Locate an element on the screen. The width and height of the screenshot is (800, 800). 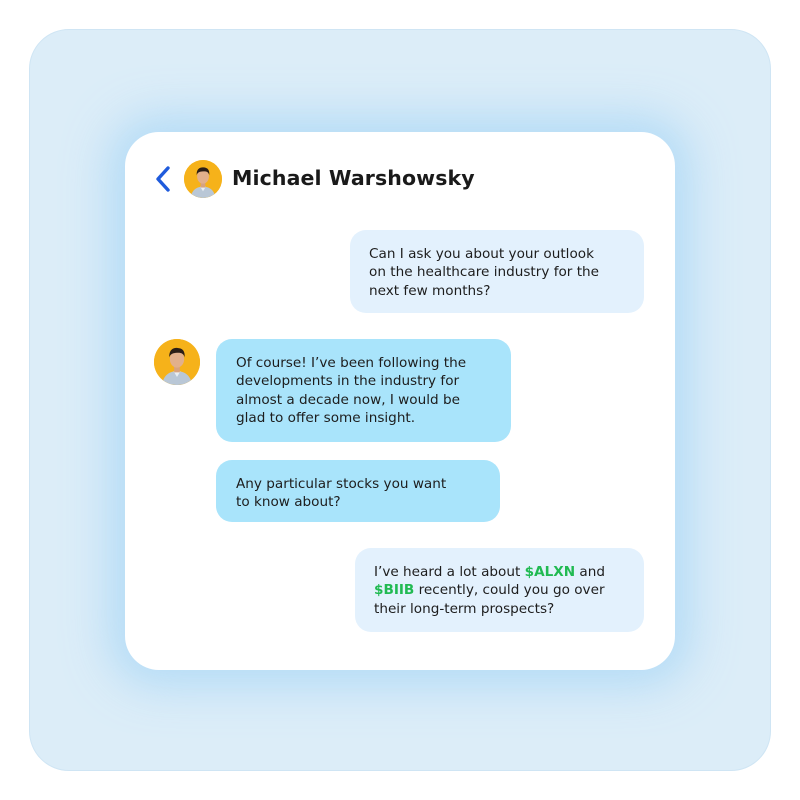
message-text: Any particular stocks you want is located at coordinates (341, 484).